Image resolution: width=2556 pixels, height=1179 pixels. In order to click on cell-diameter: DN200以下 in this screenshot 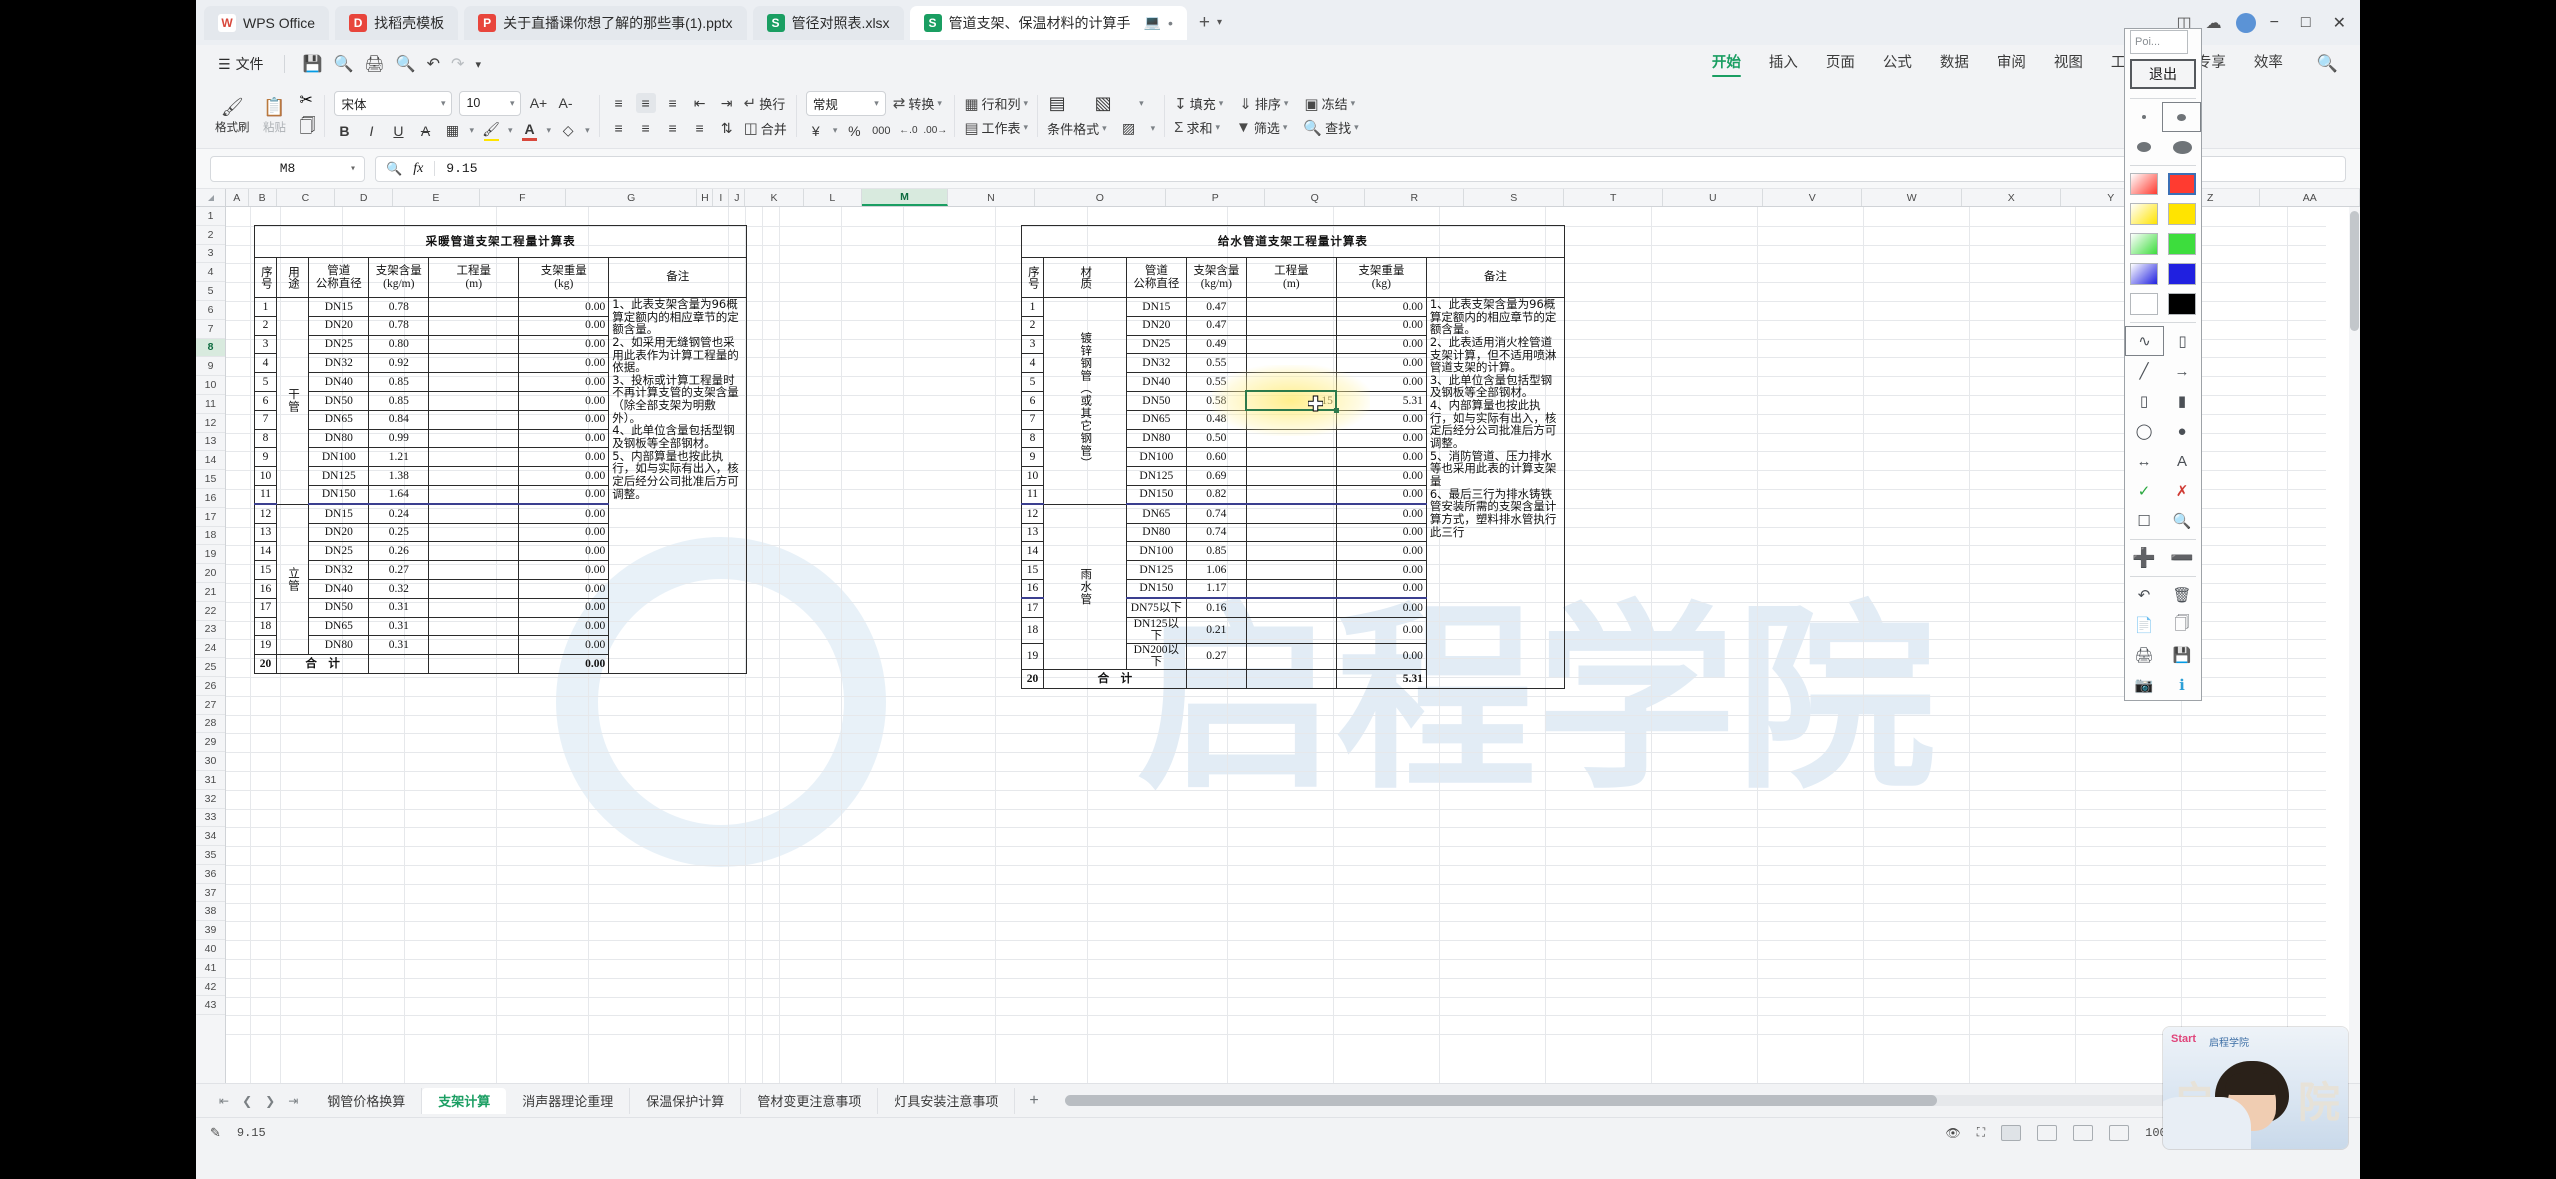, I will do `click(1156, 656)`.